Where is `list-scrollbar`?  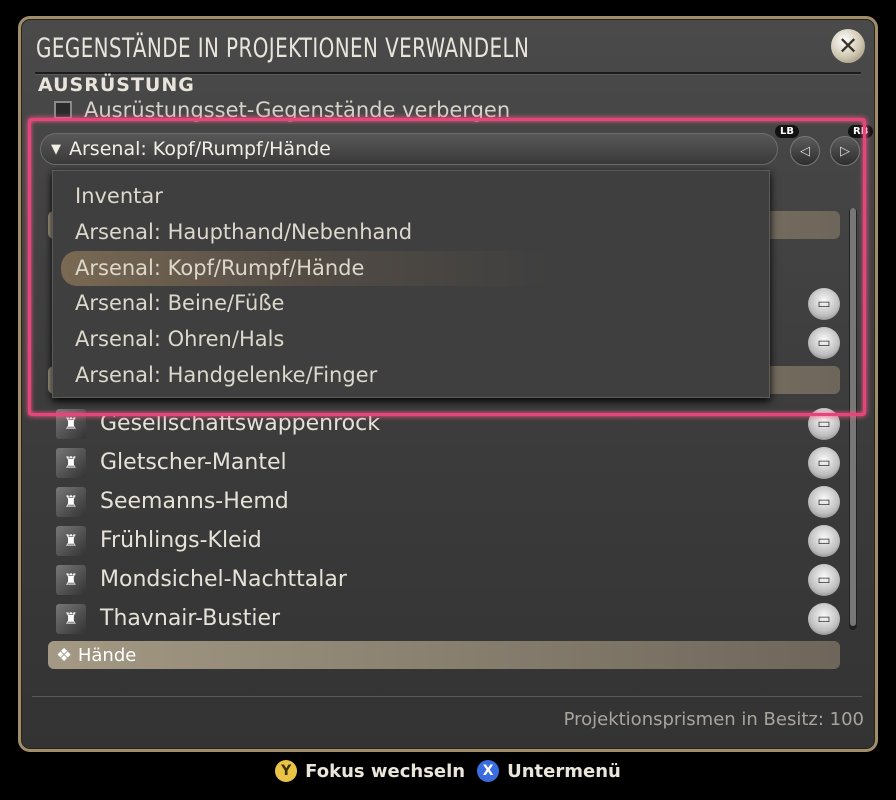
list-scrollbar is located at coordinates (853, 419).